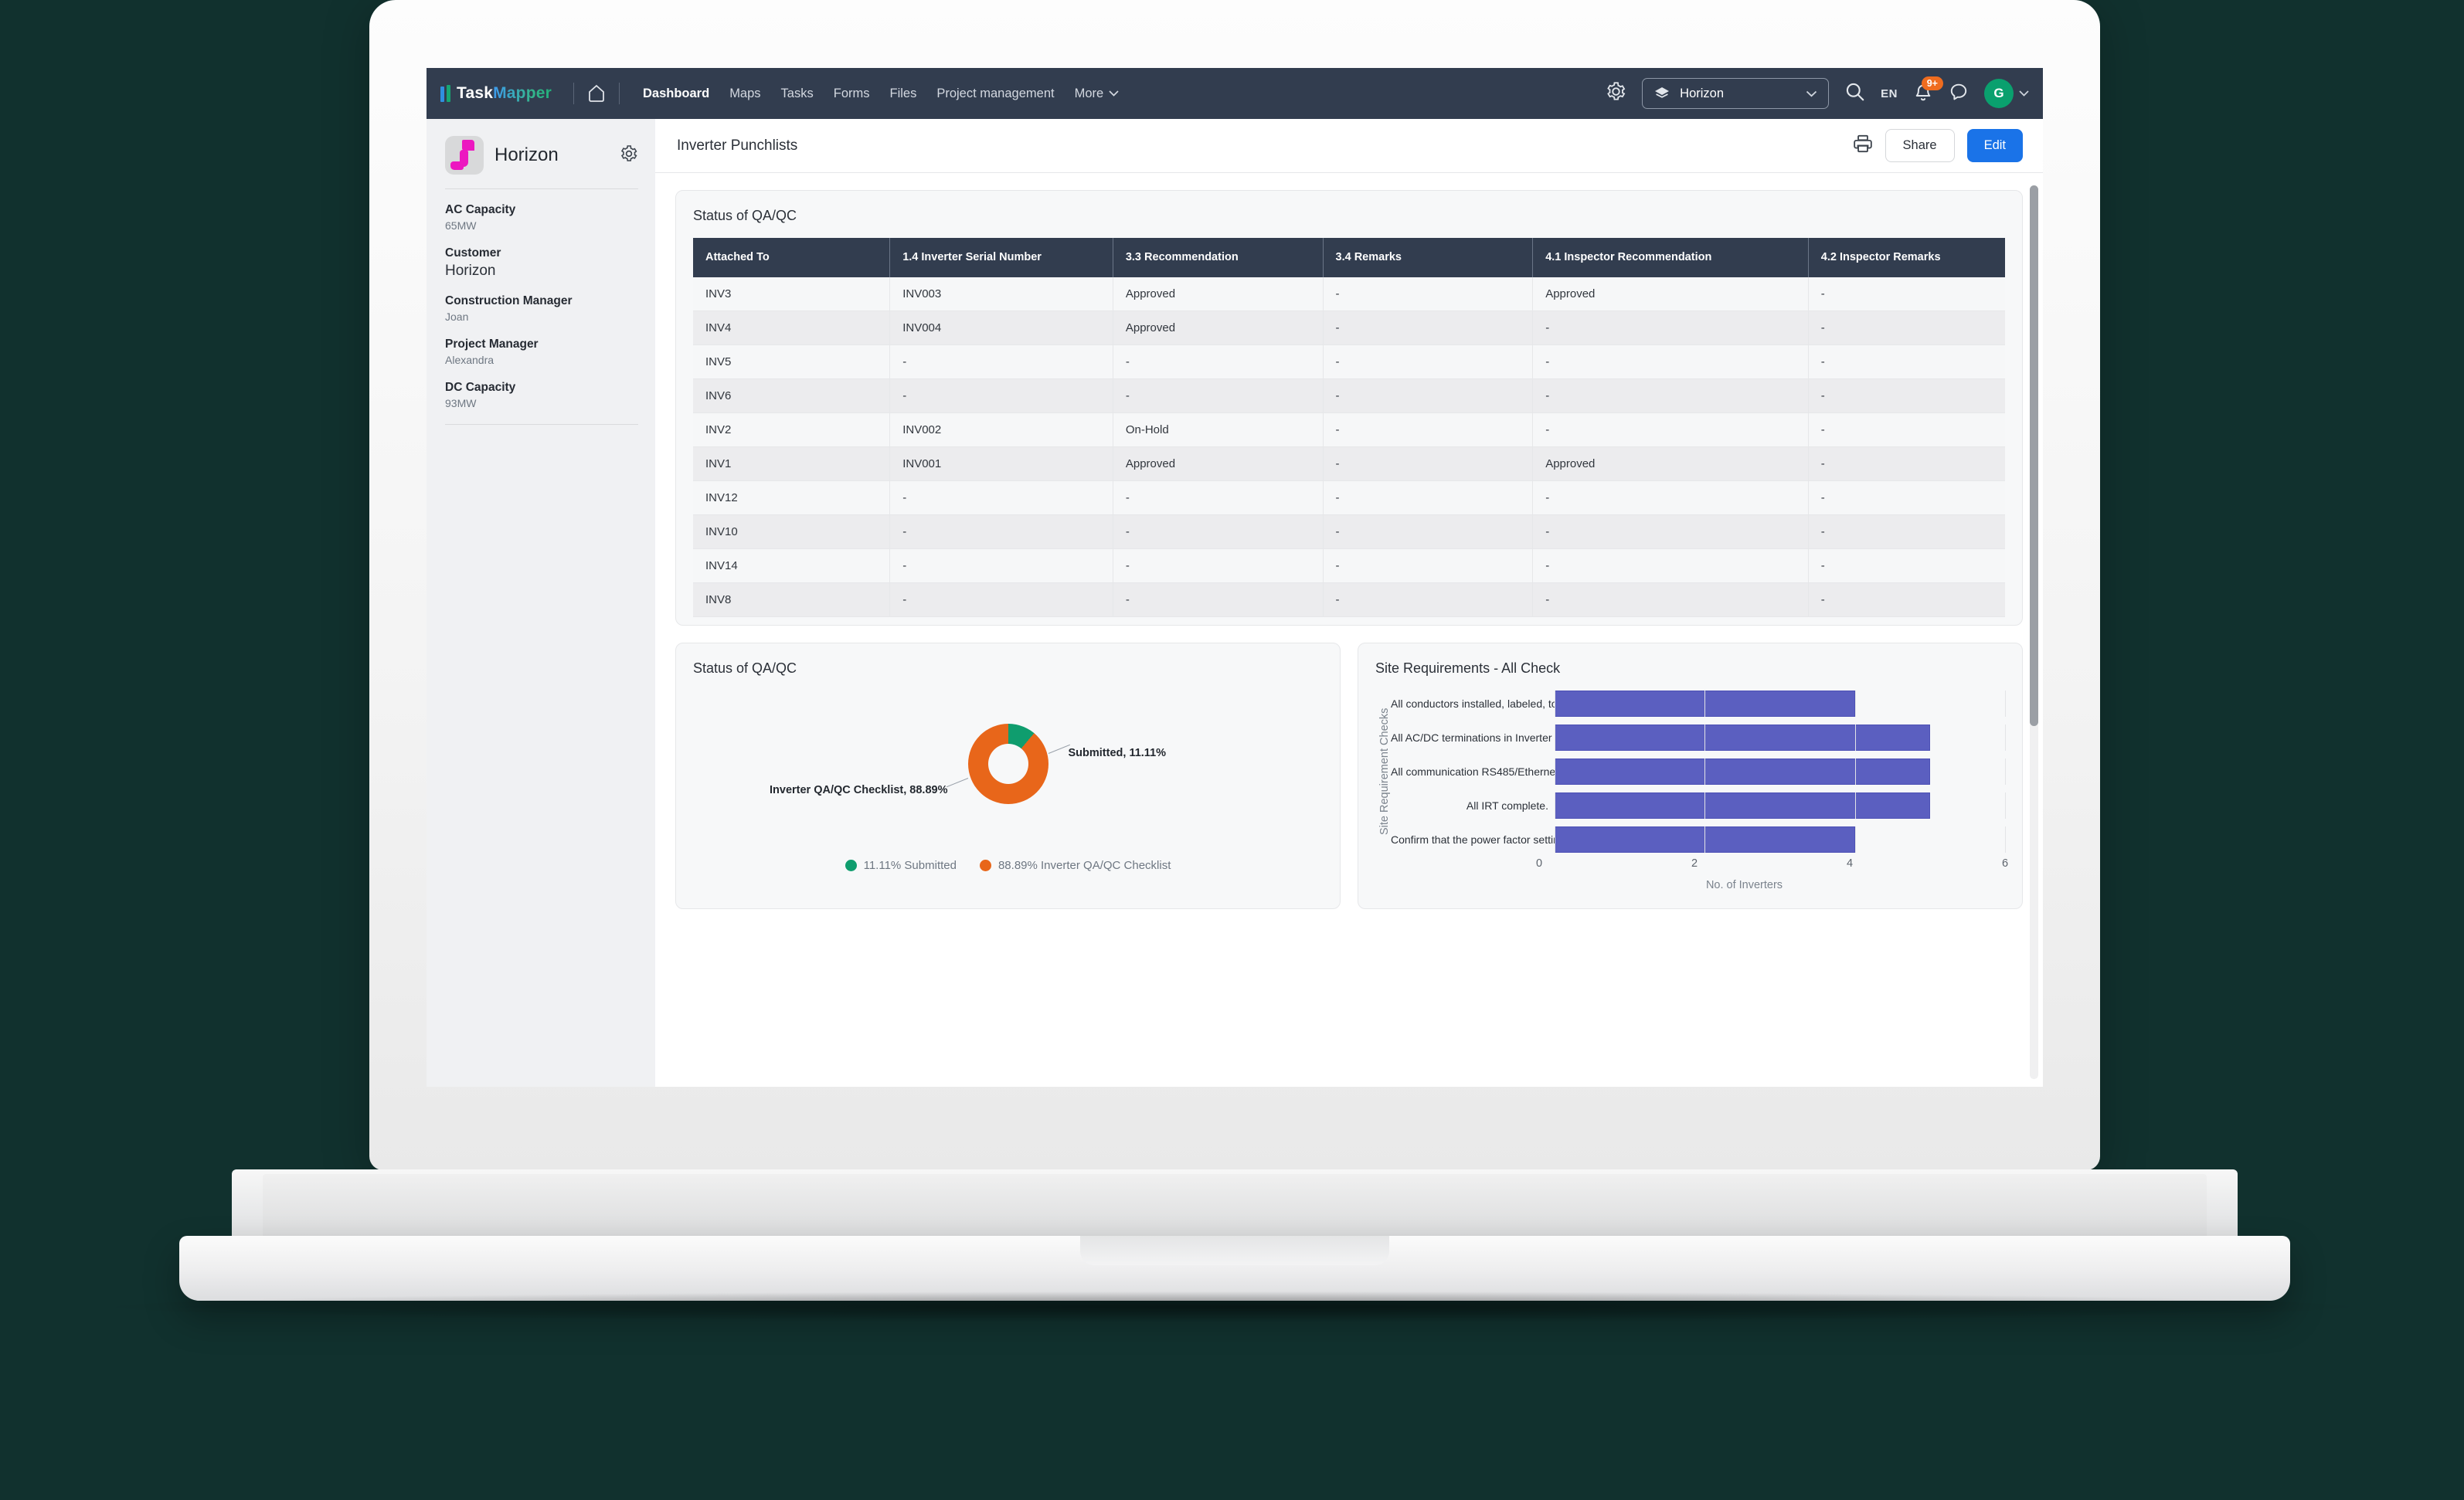 This screenshot has height=1500, width=2464. I want to click on print-icon, so click(1863, 146).